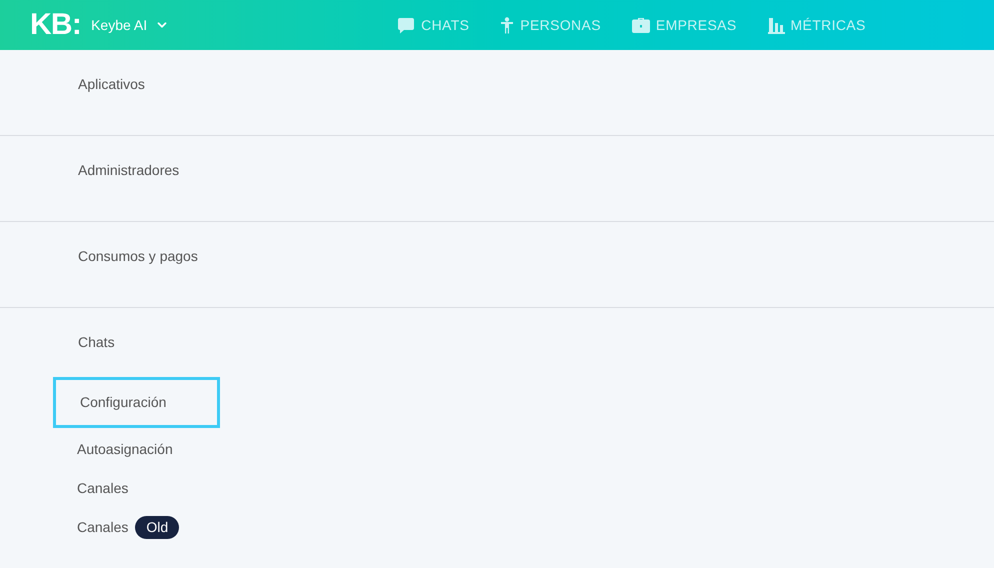 The height and width of the screenshot is (568, 994). Describe the element at coordinates (129, 170) in the screenshot. I see `section-title: Administradores` at that location.